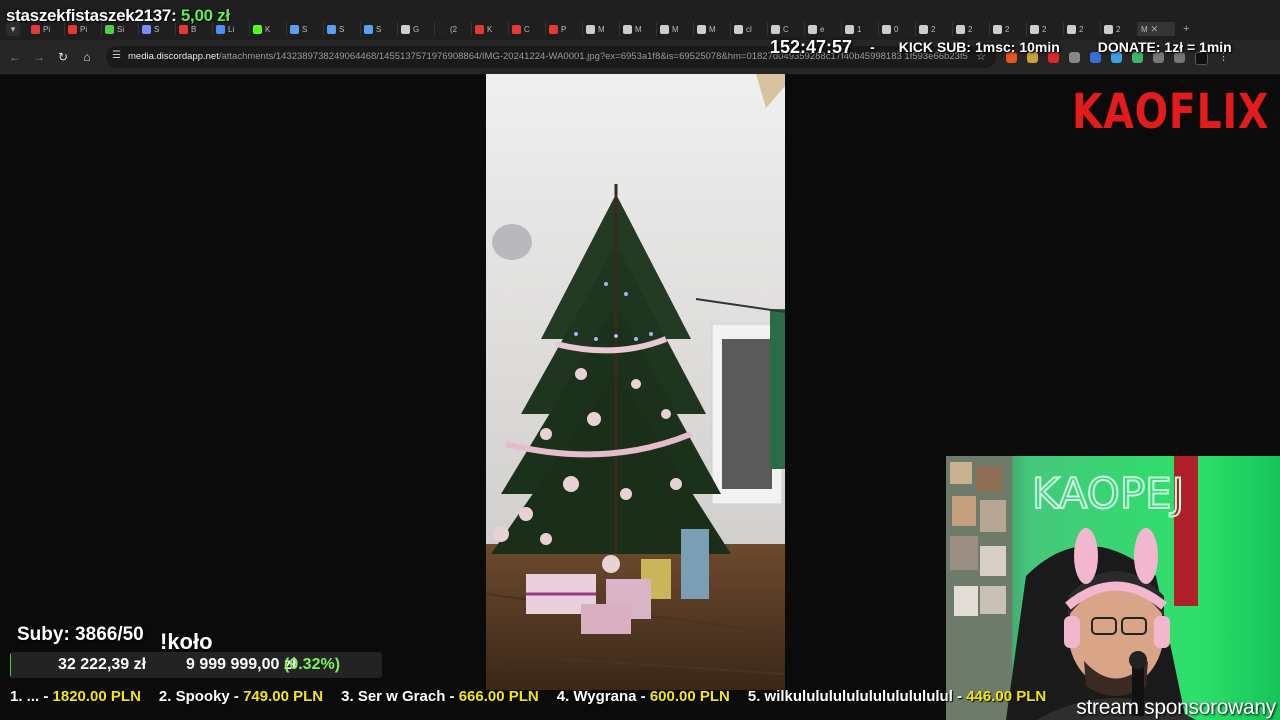 This screenshot has width=1280, height=720. I want to click on channel-logo: KAOFLIX, so click(1171, 112).